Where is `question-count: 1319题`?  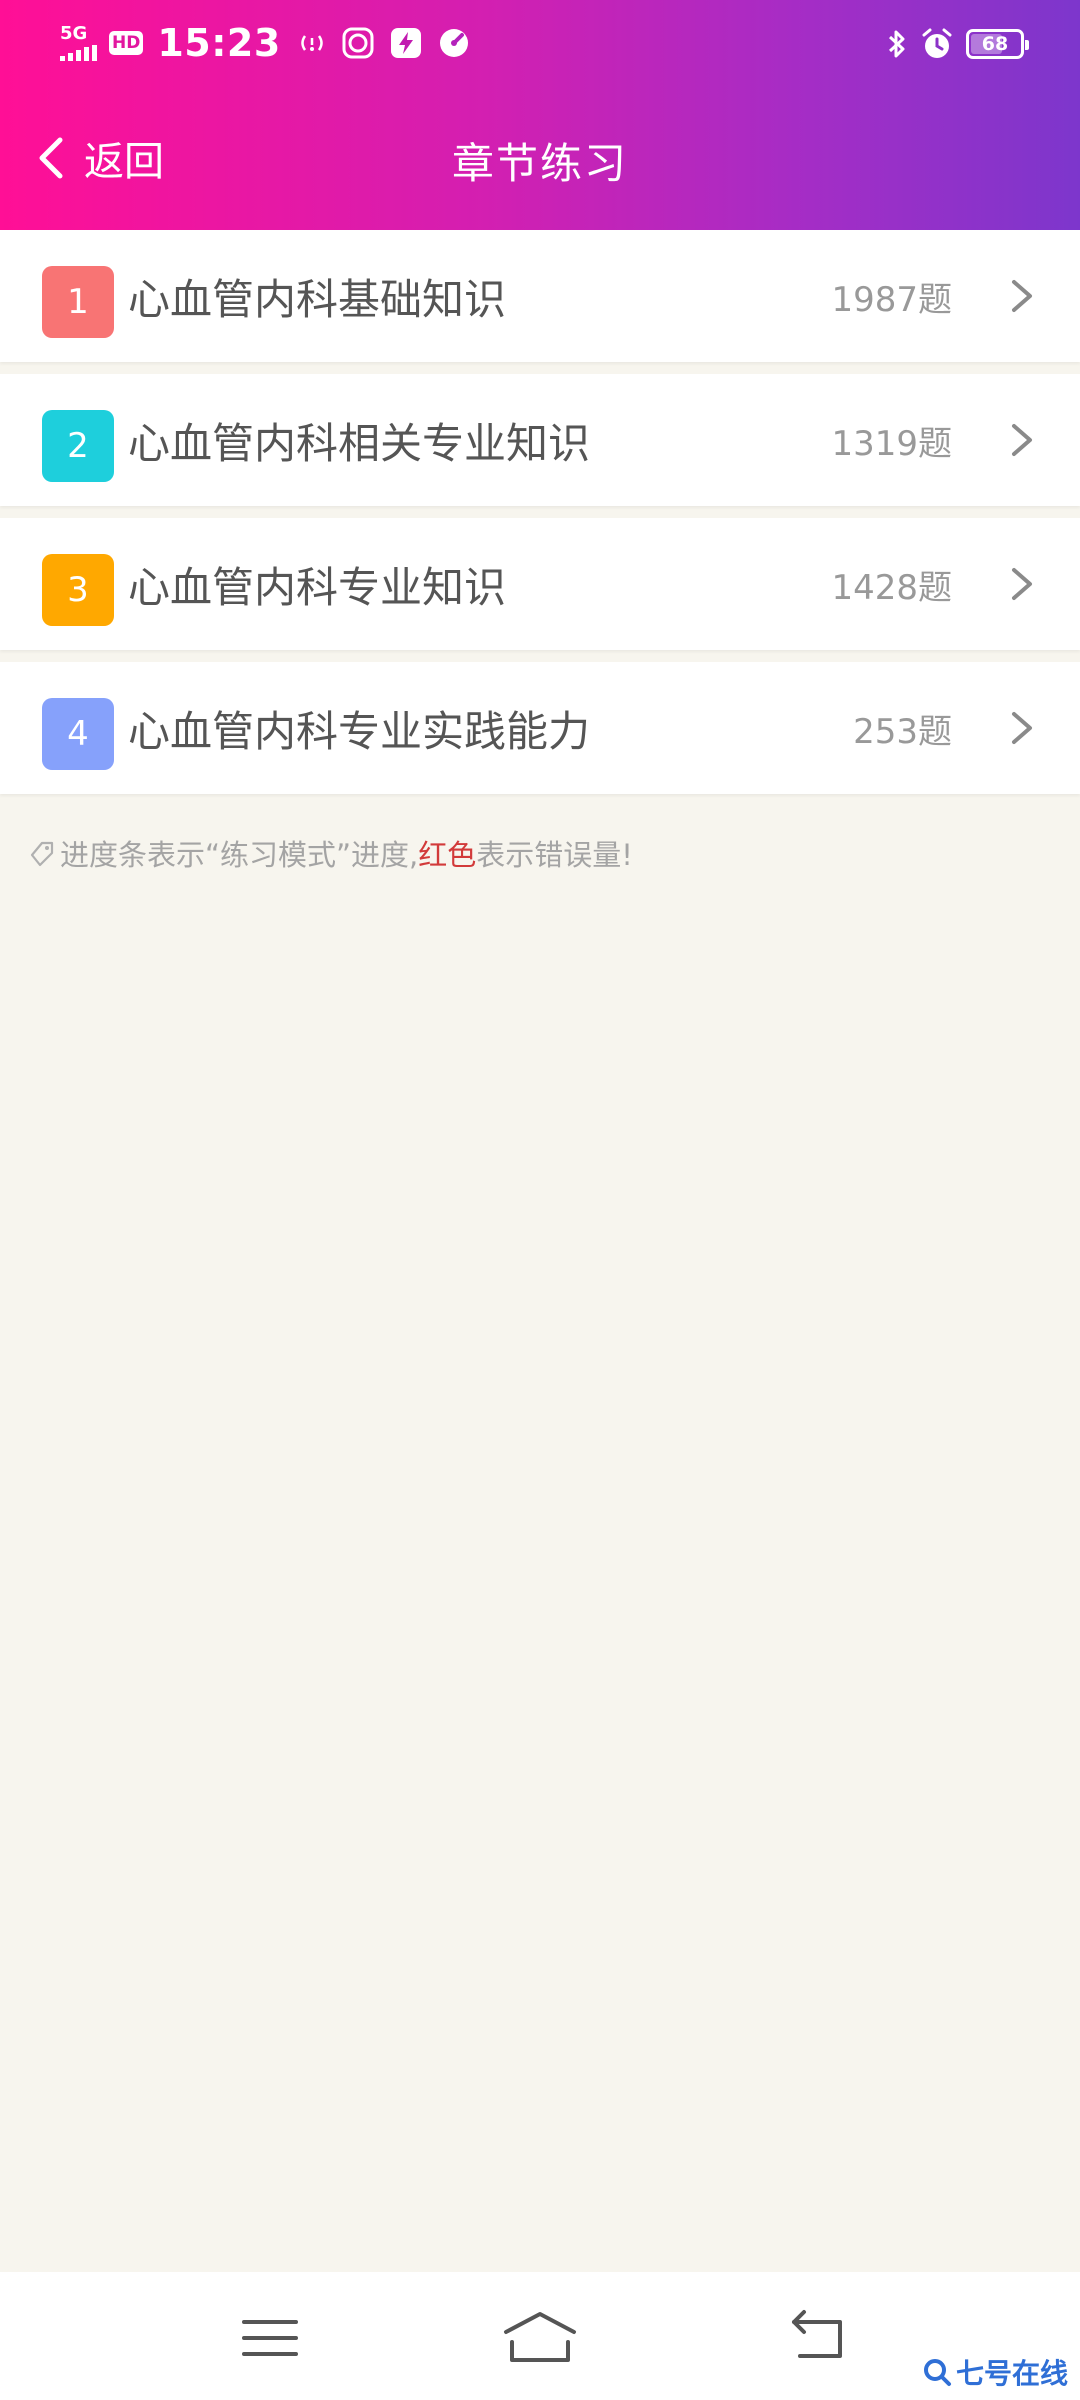 question-count: 1319题 is located at coordinates (891, 443).